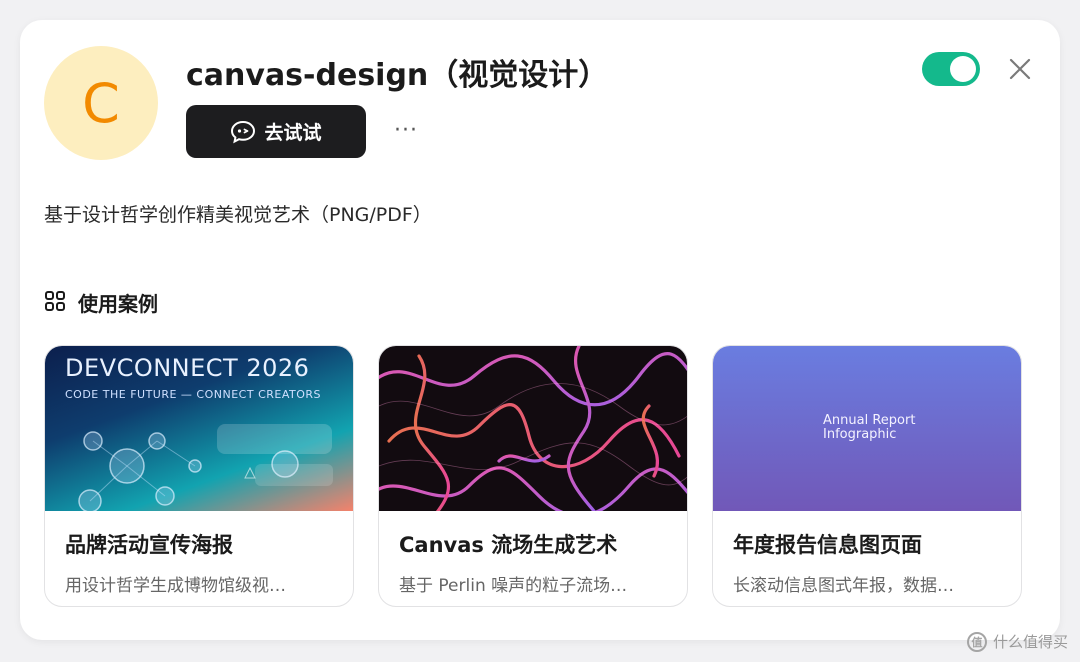  I want to click on enable-toggle, so click(951, 69).